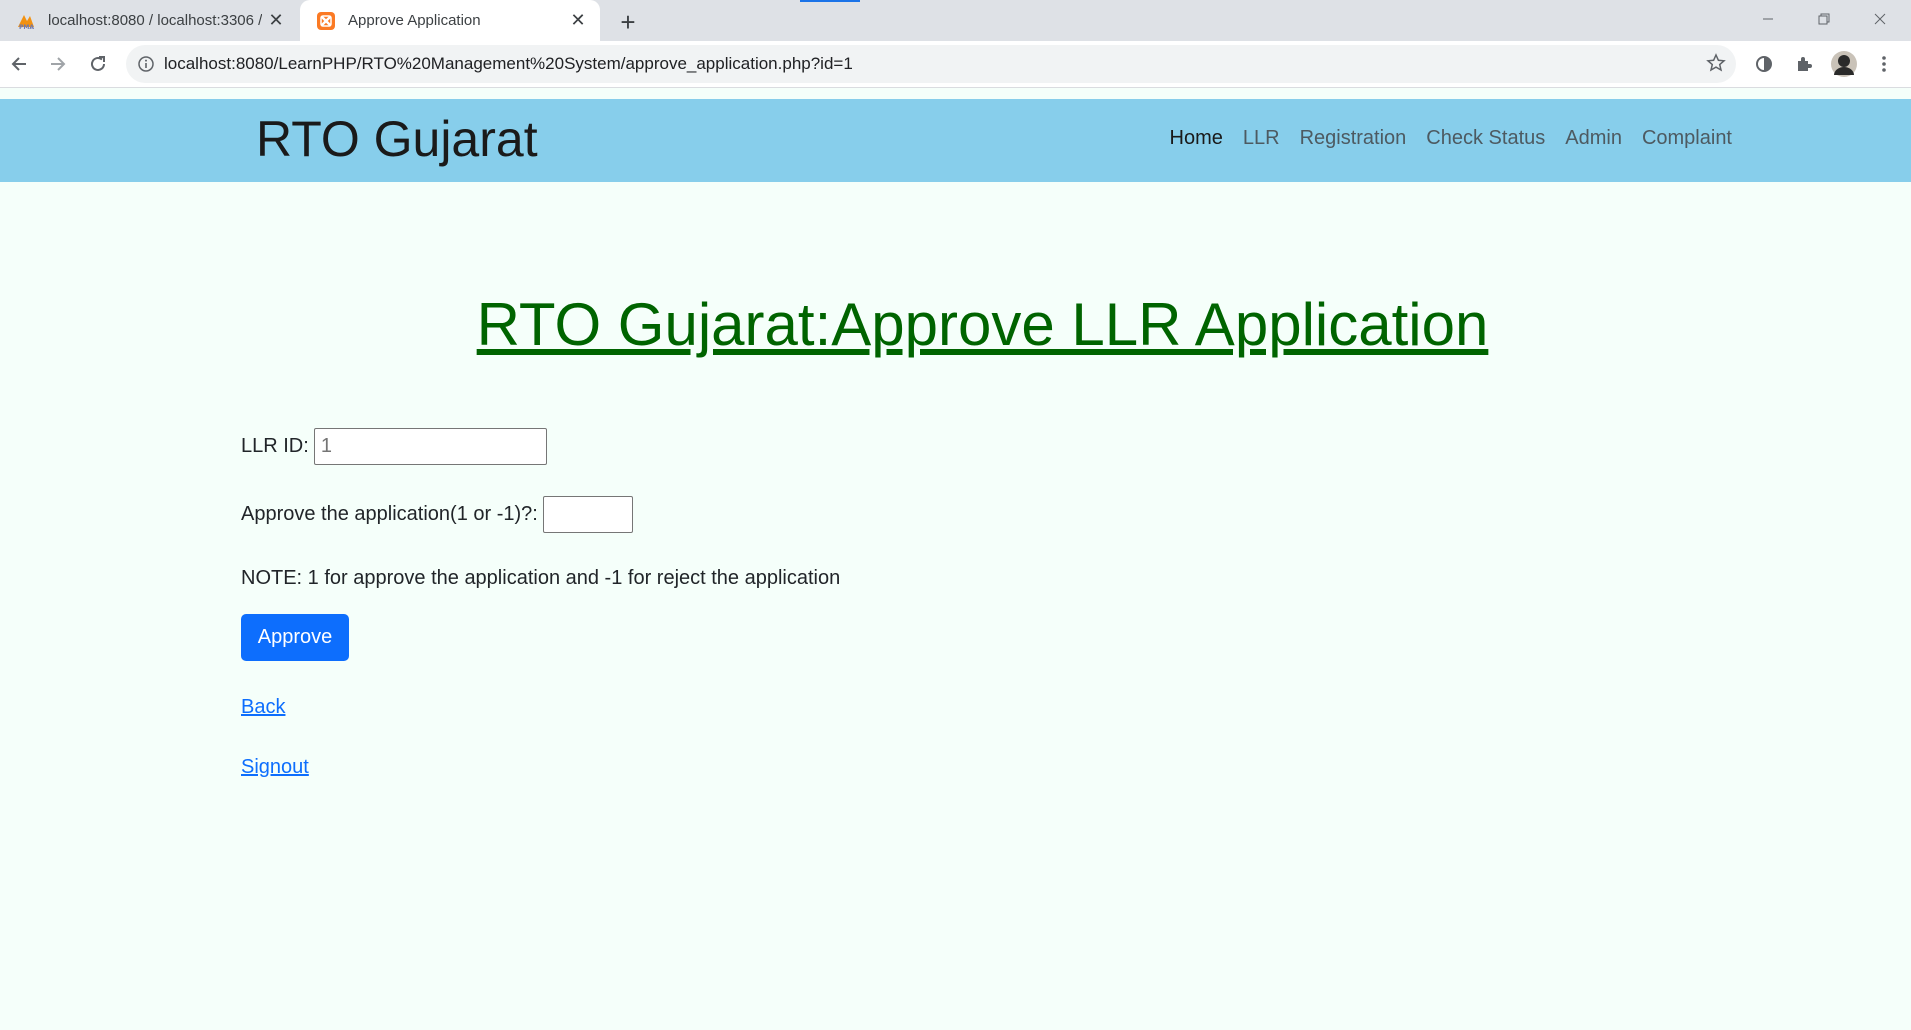  What do you see at coordinates (1485, 138) in the screenshot?
I see `nav-check-status: Check Status` at bounding box center [1485, 138].